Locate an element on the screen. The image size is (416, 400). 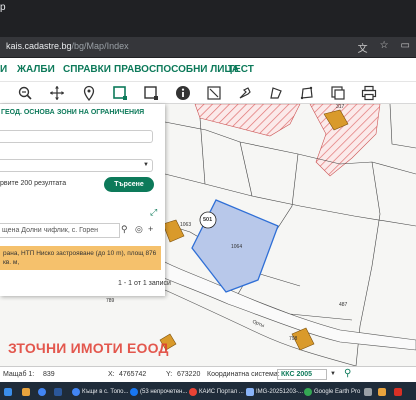
selected-parcel-label: 1064 is located at coordinates (237, 247).